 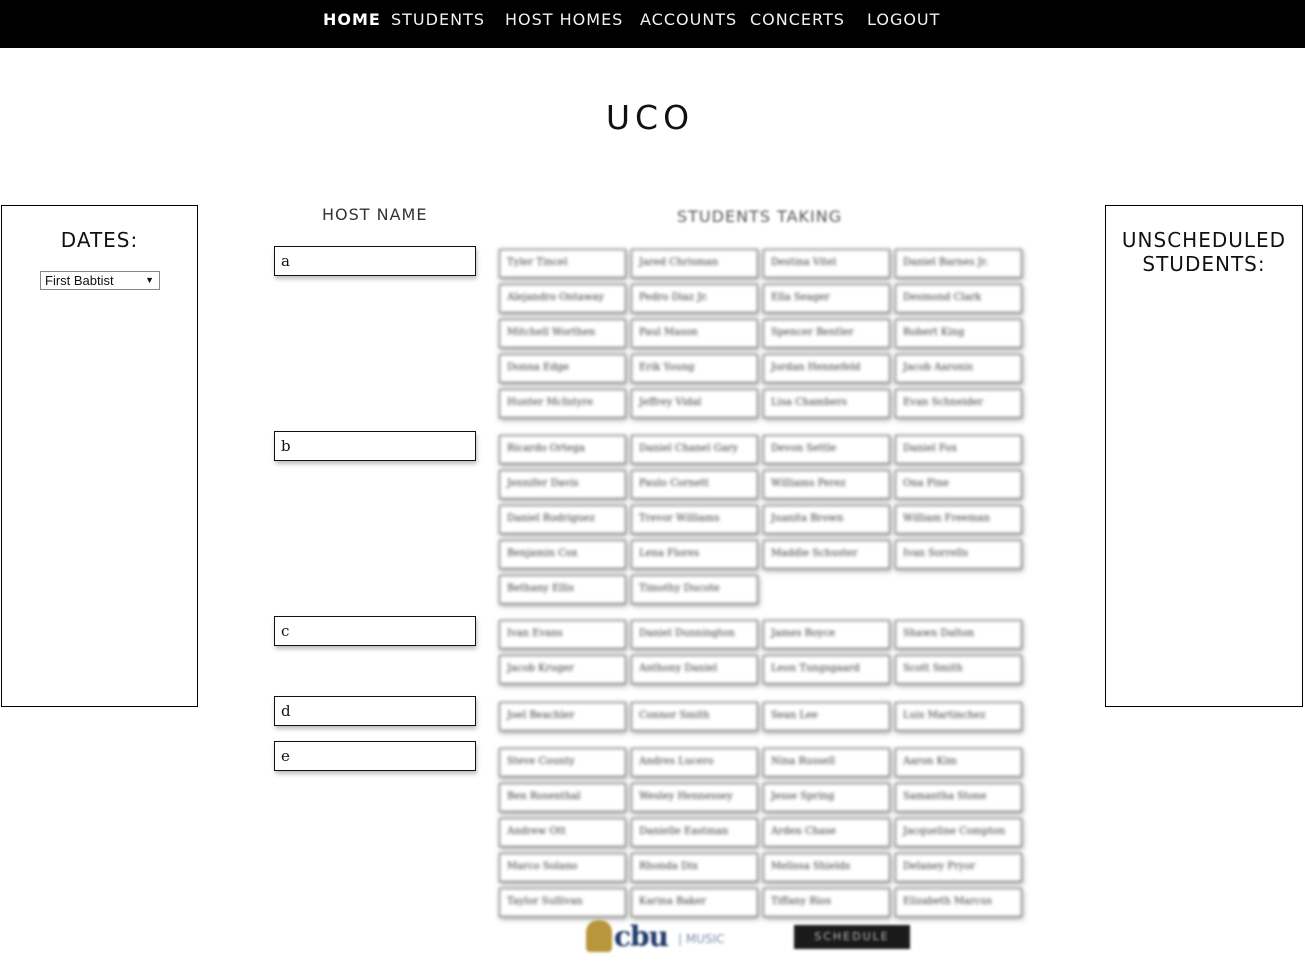 I want to click on student-card: Andres Lucero, so click(x=694, y=762).